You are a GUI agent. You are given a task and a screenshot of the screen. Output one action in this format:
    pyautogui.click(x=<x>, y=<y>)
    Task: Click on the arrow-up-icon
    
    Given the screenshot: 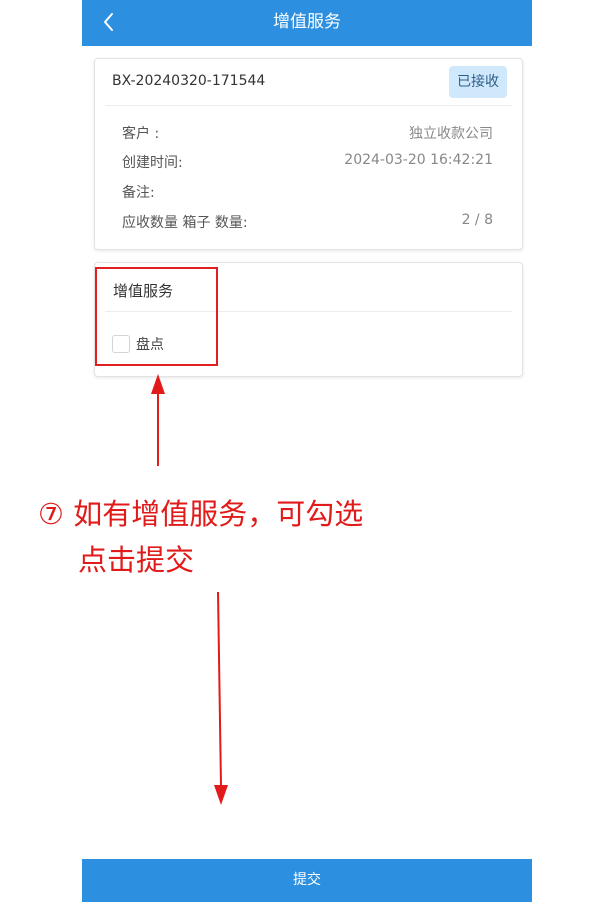 What is the action you would take?
    pyautogui.click(x=158, y=420)
    